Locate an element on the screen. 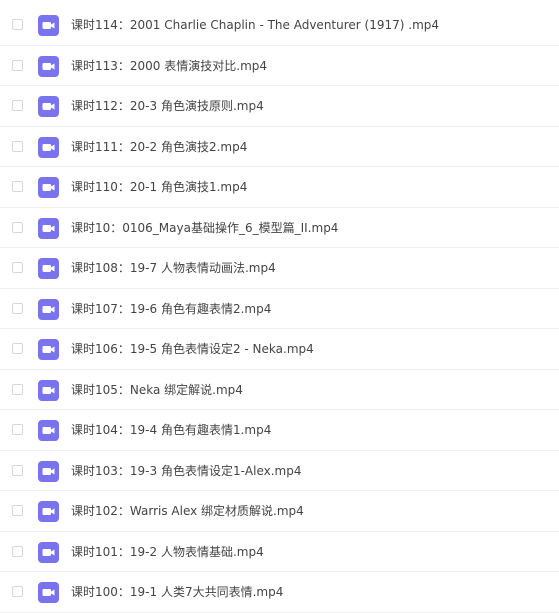 This screenshot has height=613, width=559. file-name: 课时10：0106_Maya基础操作_6_模型篇_II.mp4 is located at coordinates (204, 228).